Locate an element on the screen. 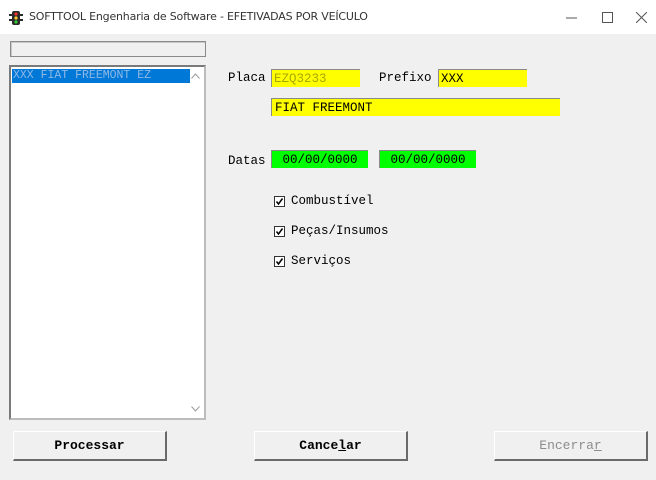 This screenshot has height=480, width=656. processar-button: Processar is located at coordinates (90, 446).